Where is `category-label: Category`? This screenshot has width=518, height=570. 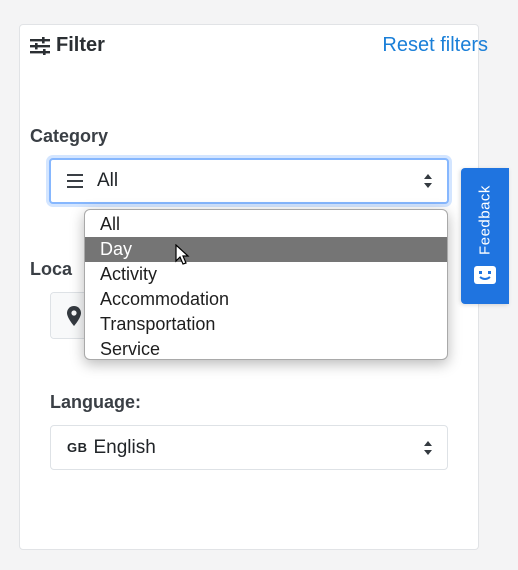 category-label: Category is located at coordinates (69, 136).